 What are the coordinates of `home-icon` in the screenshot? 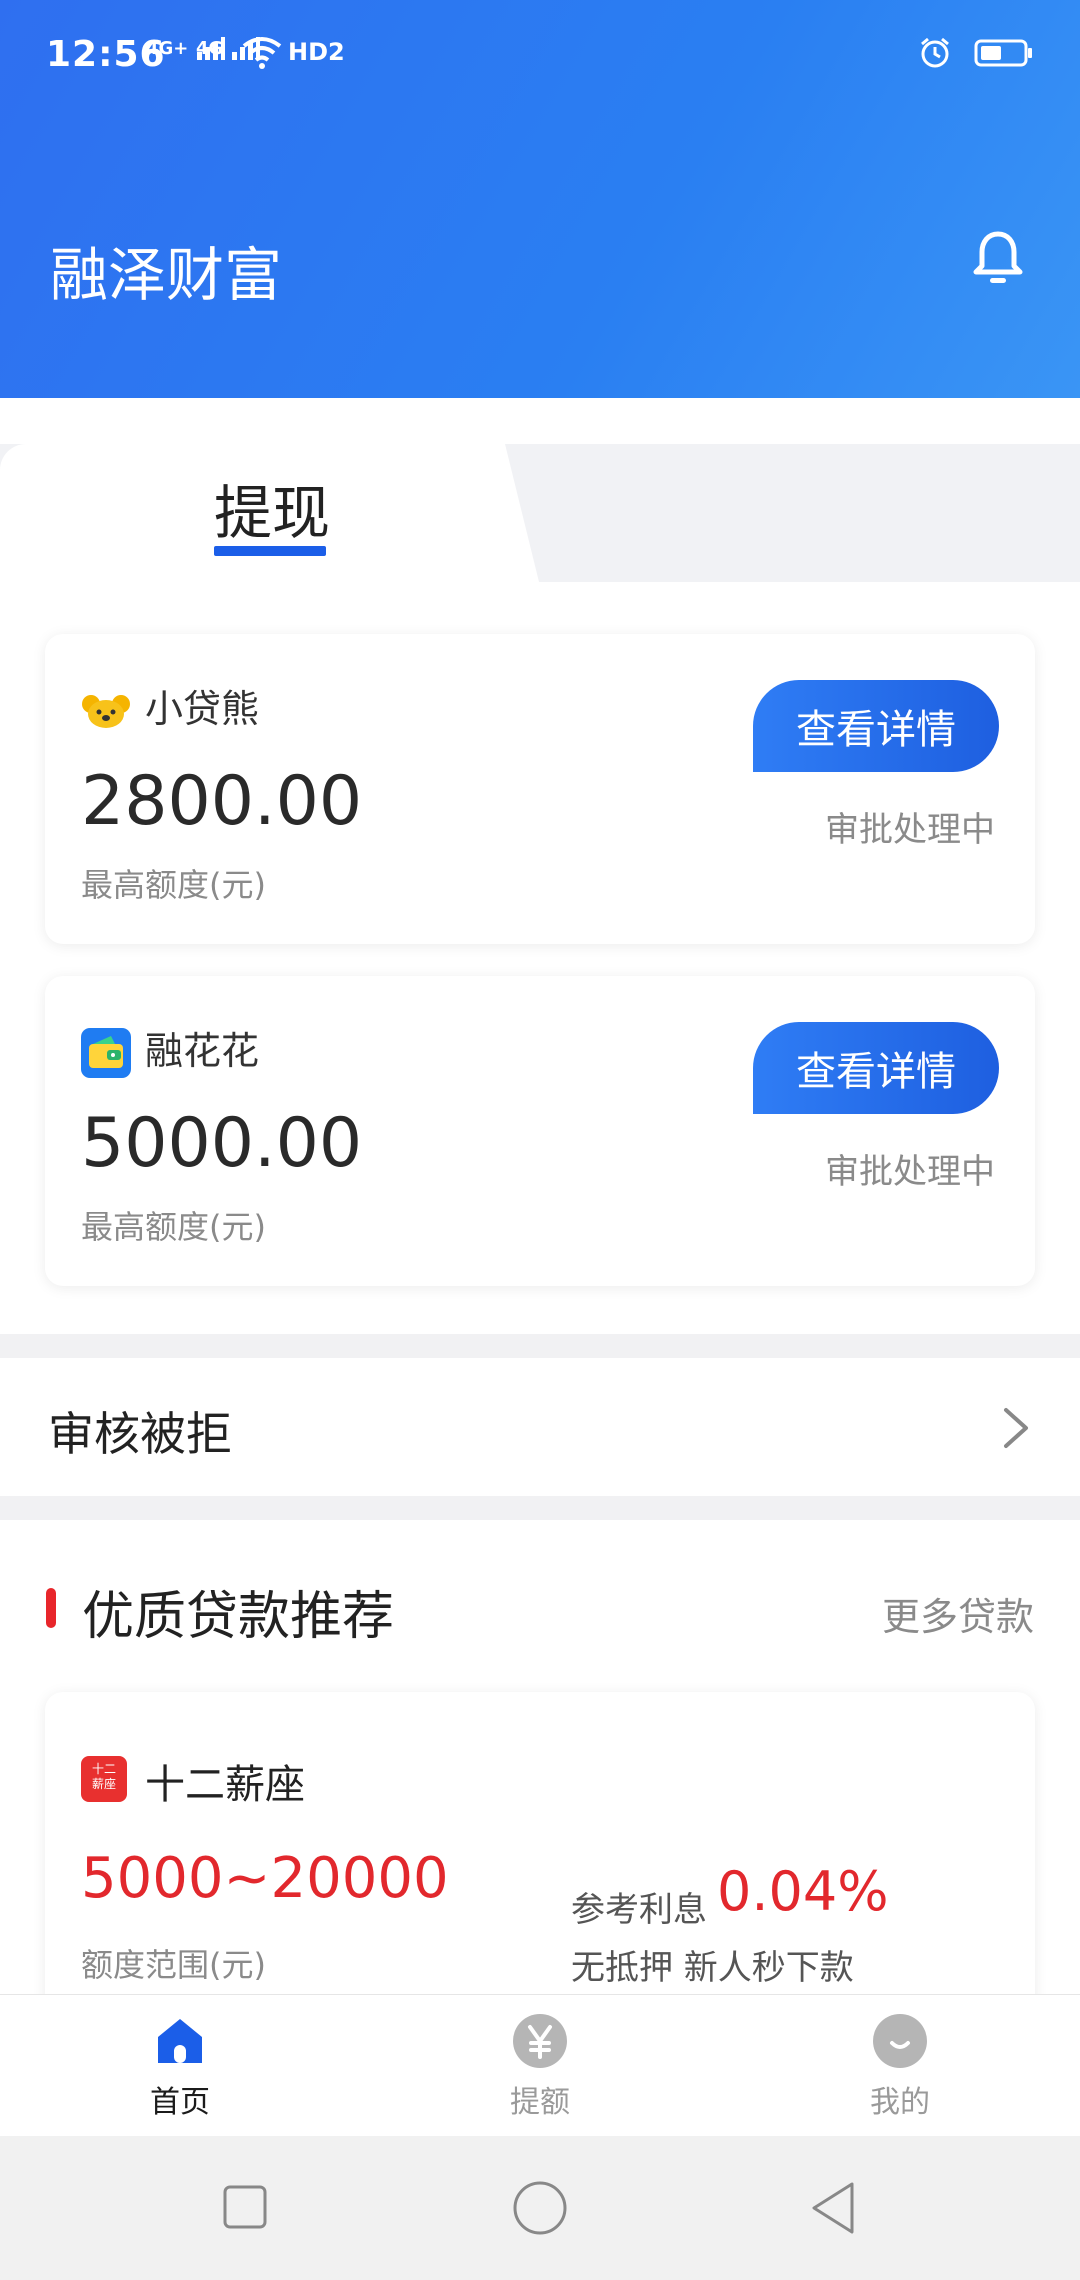 It's located at (180, 2041).